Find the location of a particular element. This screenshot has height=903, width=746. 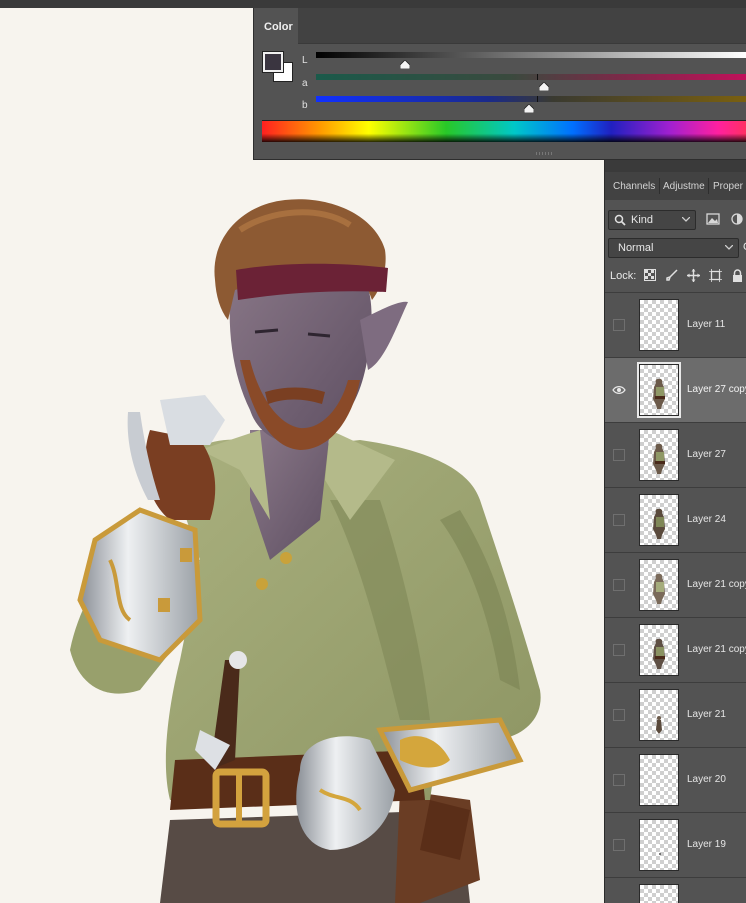

layer-name: Layer 24 is located at coordinates (706, 519).